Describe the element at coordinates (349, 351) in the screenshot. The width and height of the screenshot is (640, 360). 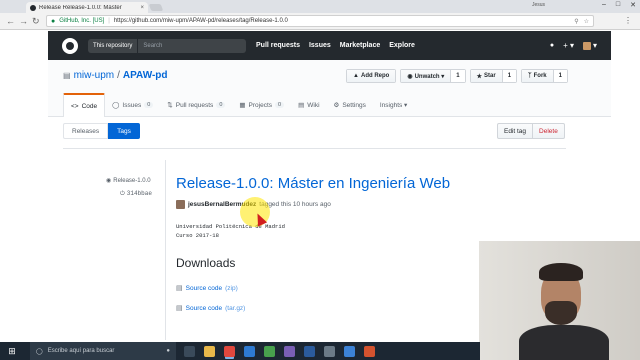
I see `app-icon-lightblue` at that location.